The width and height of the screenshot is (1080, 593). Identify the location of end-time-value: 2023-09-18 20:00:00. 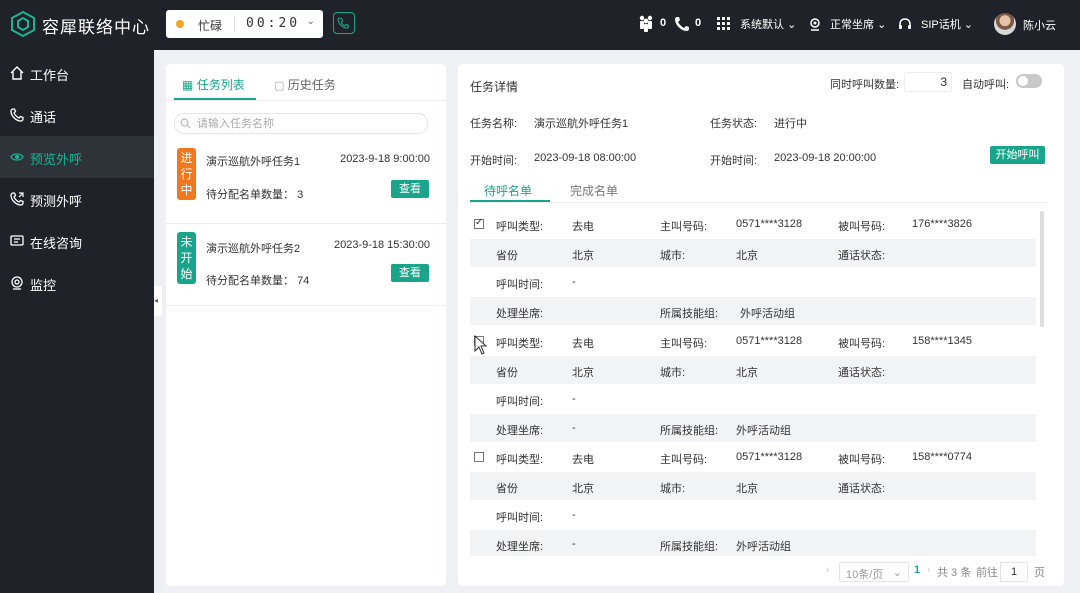
(825, 158).